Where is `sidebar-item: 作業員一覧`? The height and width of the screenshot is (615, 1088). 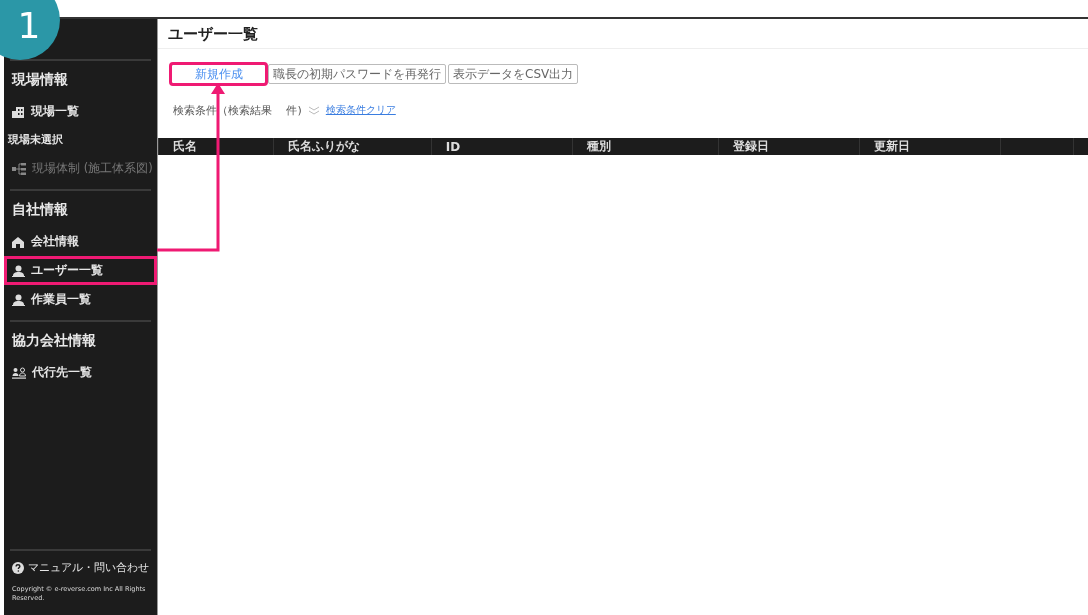
sidebar-item: 作業員一覧 is located at coordinates (80, 299).